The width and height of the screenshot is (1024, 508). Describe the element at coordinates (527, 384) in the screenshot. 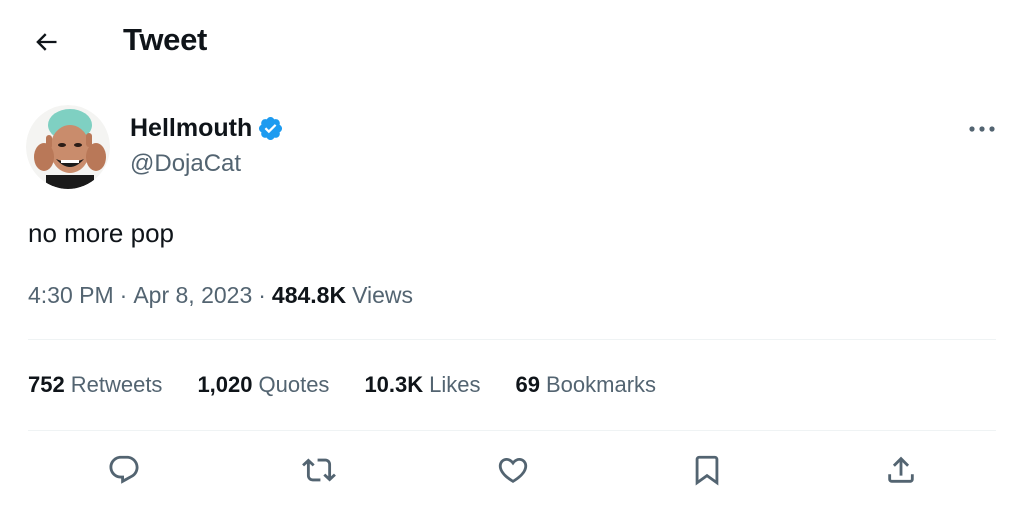

I see `bookmarks-count: 69` at that location.